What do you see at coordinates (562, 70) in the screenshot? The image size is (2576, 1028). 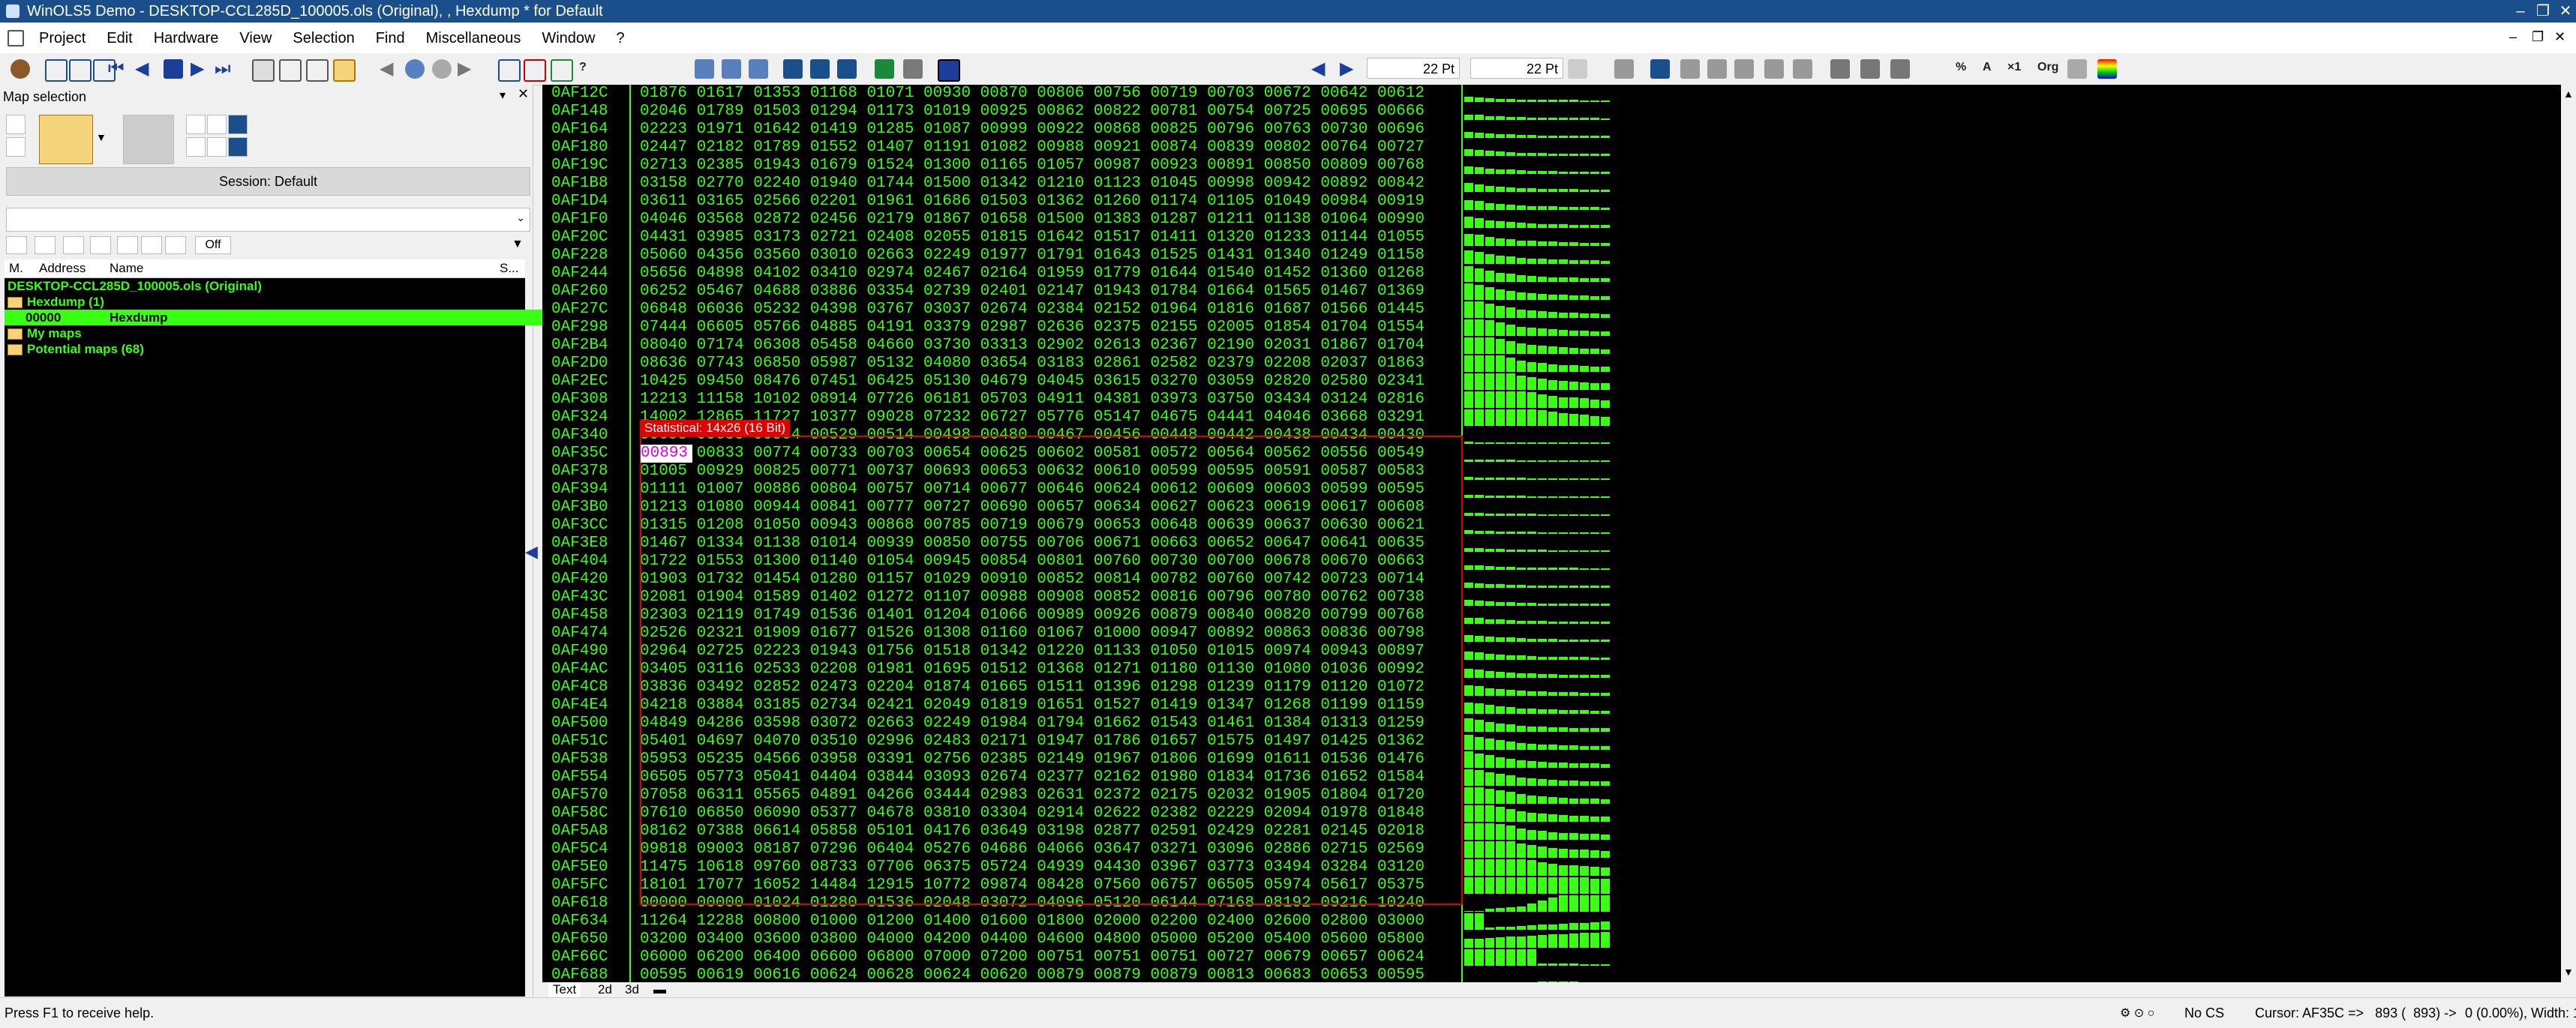 I see `project-info-icon` at bounding box center [562, 70].